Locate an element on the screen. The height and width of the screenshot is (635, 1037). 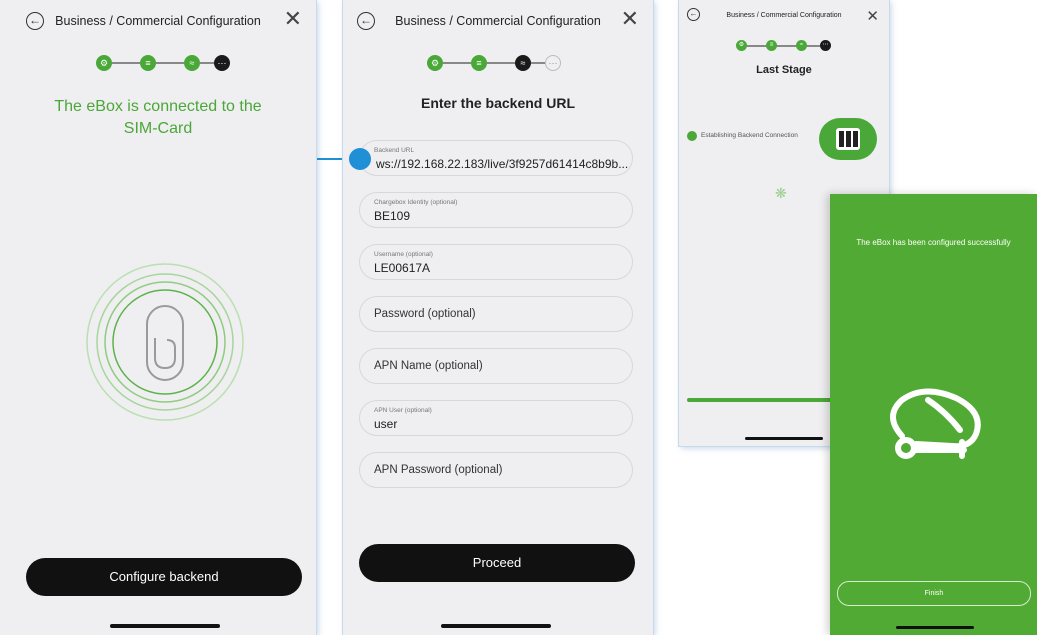
connector-dot is located at coordinates (360, 159).